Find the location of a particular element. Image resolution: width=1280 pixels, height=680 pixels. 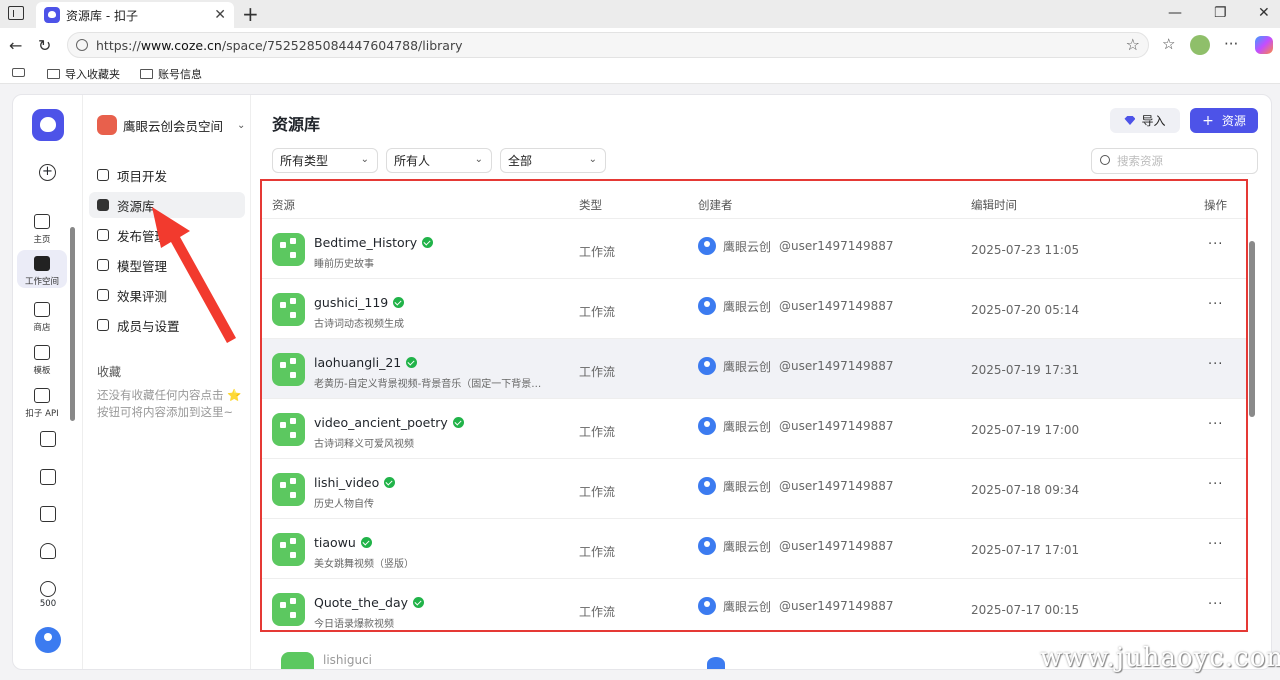

more-options-icon: ··· is located at coordinates (1231, 44).